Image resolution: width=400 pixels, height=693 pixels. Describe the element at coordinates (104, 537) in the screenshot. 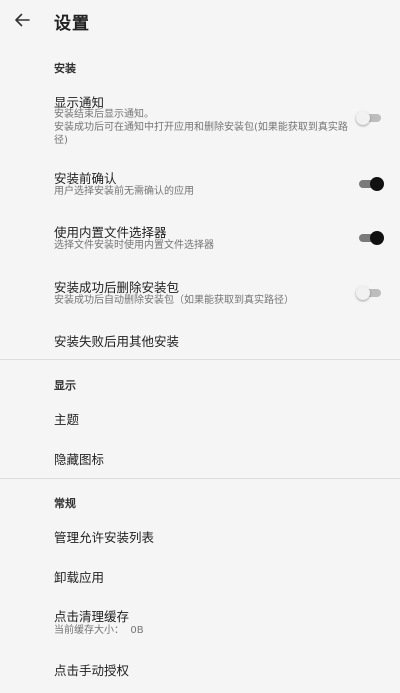

I see `setting-title: 管理允许安装列表` at that location.